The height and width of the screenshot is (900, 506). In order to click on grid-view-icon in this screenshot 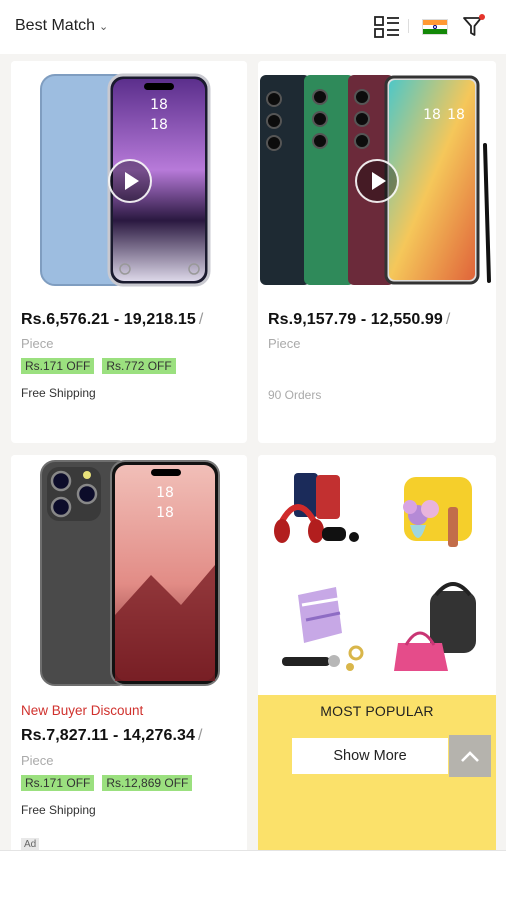, I will do `click(387, 27)`.